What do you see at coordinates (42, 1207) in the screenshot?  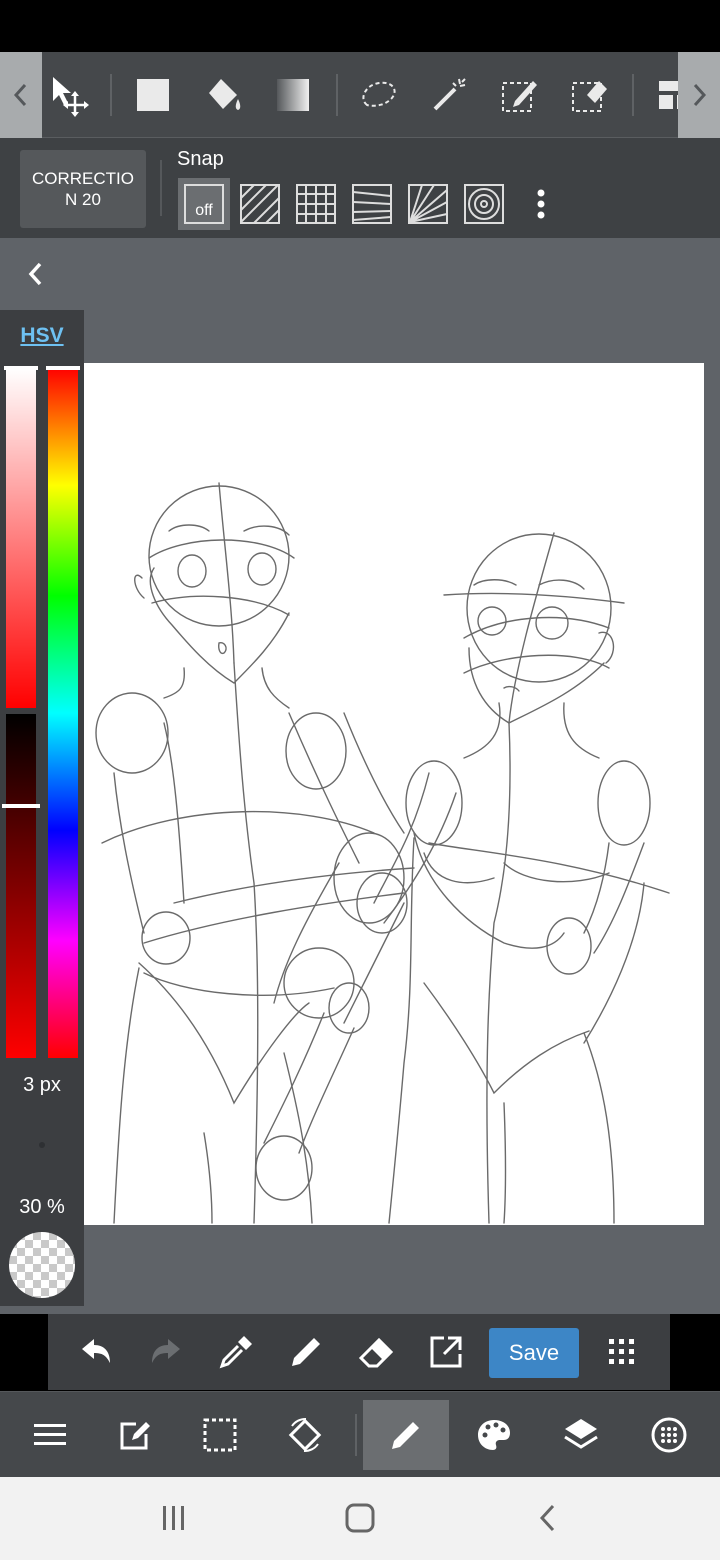 I see `opacity-label: 30 %` at bounding box center [42, 1207].